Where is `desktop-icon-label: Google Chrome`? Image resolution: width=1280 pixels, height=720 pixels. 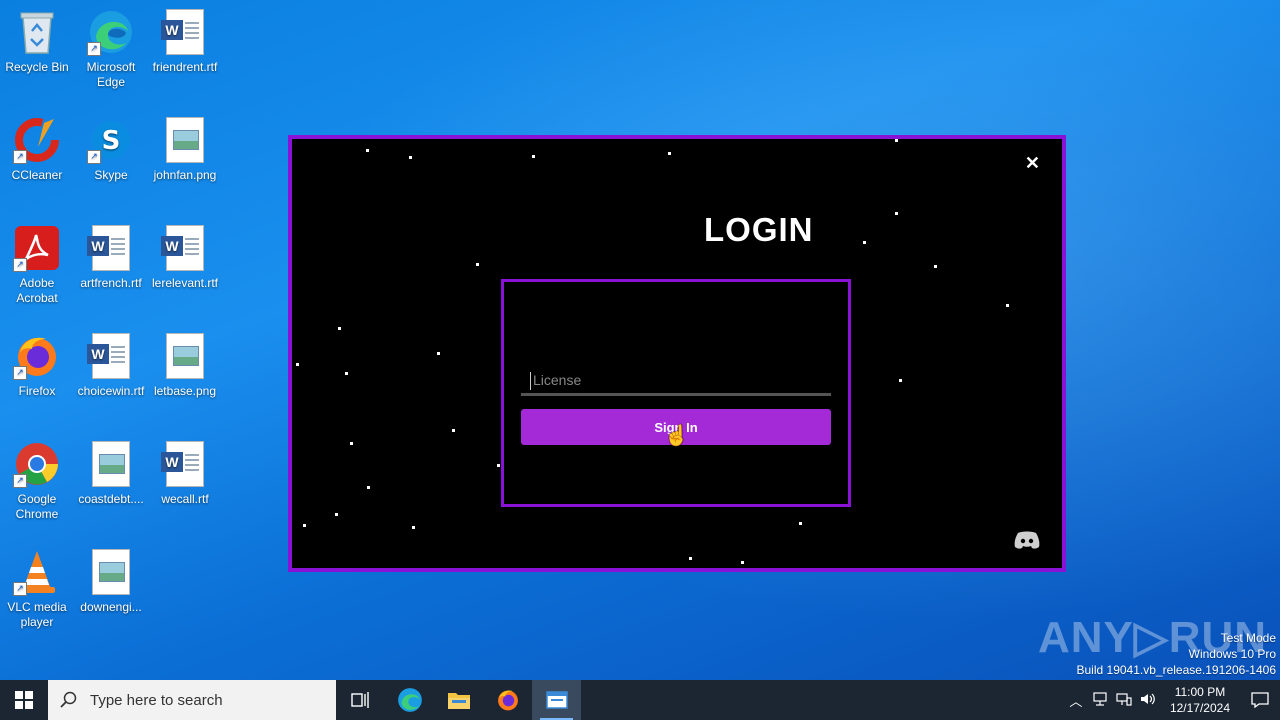 desktop-icon-label: Google Chrome is located at coordinates (37, 506).